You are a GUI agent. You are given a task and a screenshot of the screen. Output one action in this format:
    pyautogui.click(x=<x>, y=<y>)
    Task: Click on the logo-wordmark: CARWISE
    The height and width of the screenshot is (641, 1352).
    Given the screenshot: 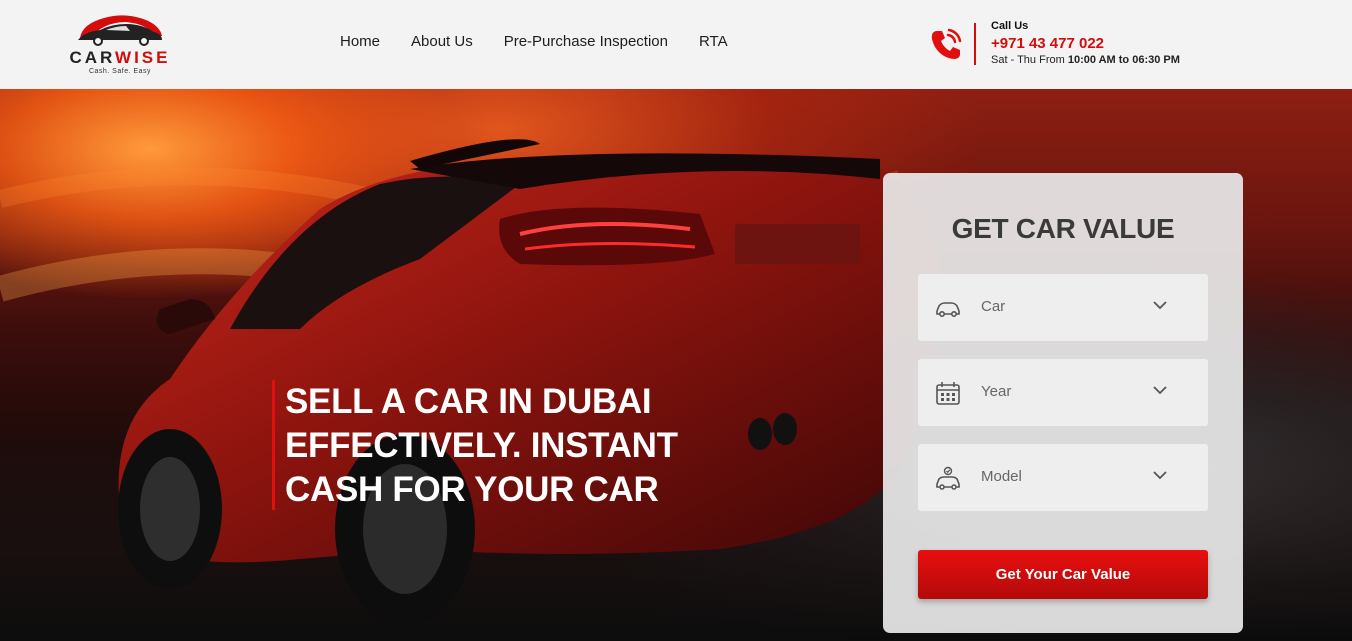 What is the action you would take?
    pyautogui.click(x=120, y=58)
    